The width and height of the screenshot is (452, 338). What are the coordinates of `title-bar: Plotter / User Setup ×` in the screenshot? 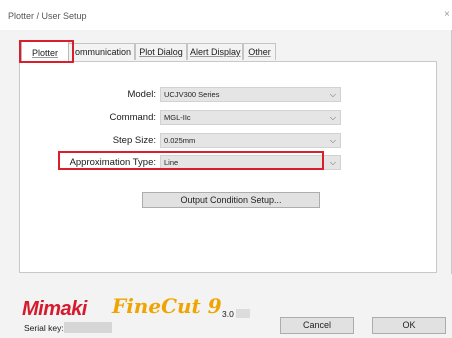 It's located at (226, 15).